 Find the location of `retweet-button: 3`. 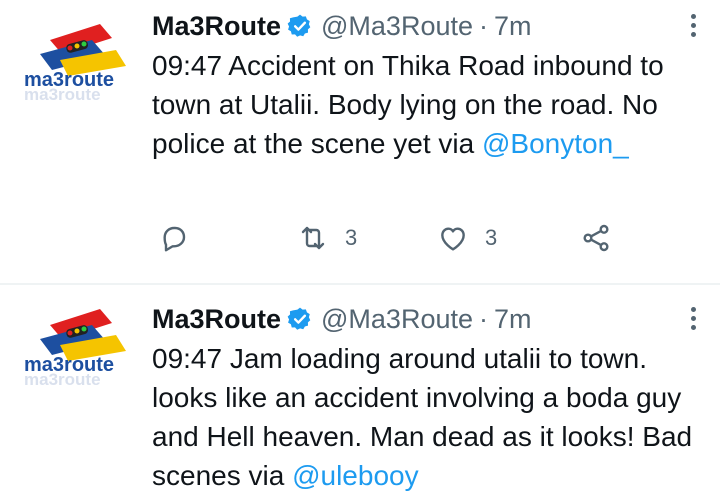

retweet-button: 3 is located at coordinates (327, 238).